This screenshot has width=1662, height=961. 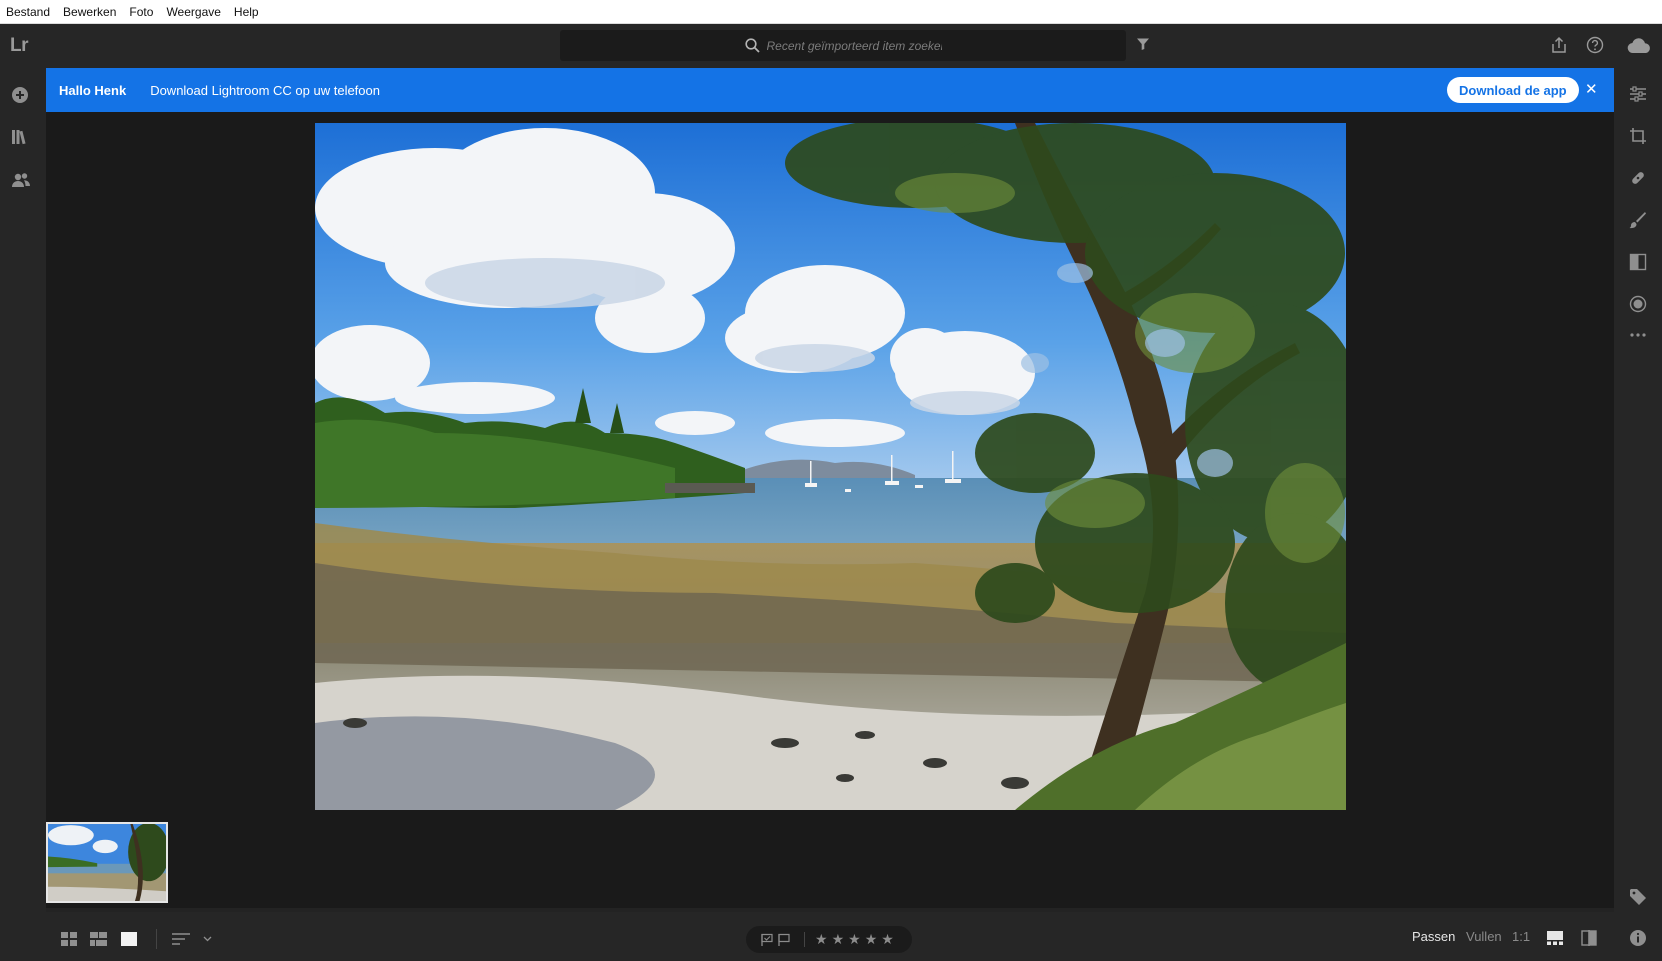 I want to click on radial-gradient-icon, so click(x=1638, y=304).